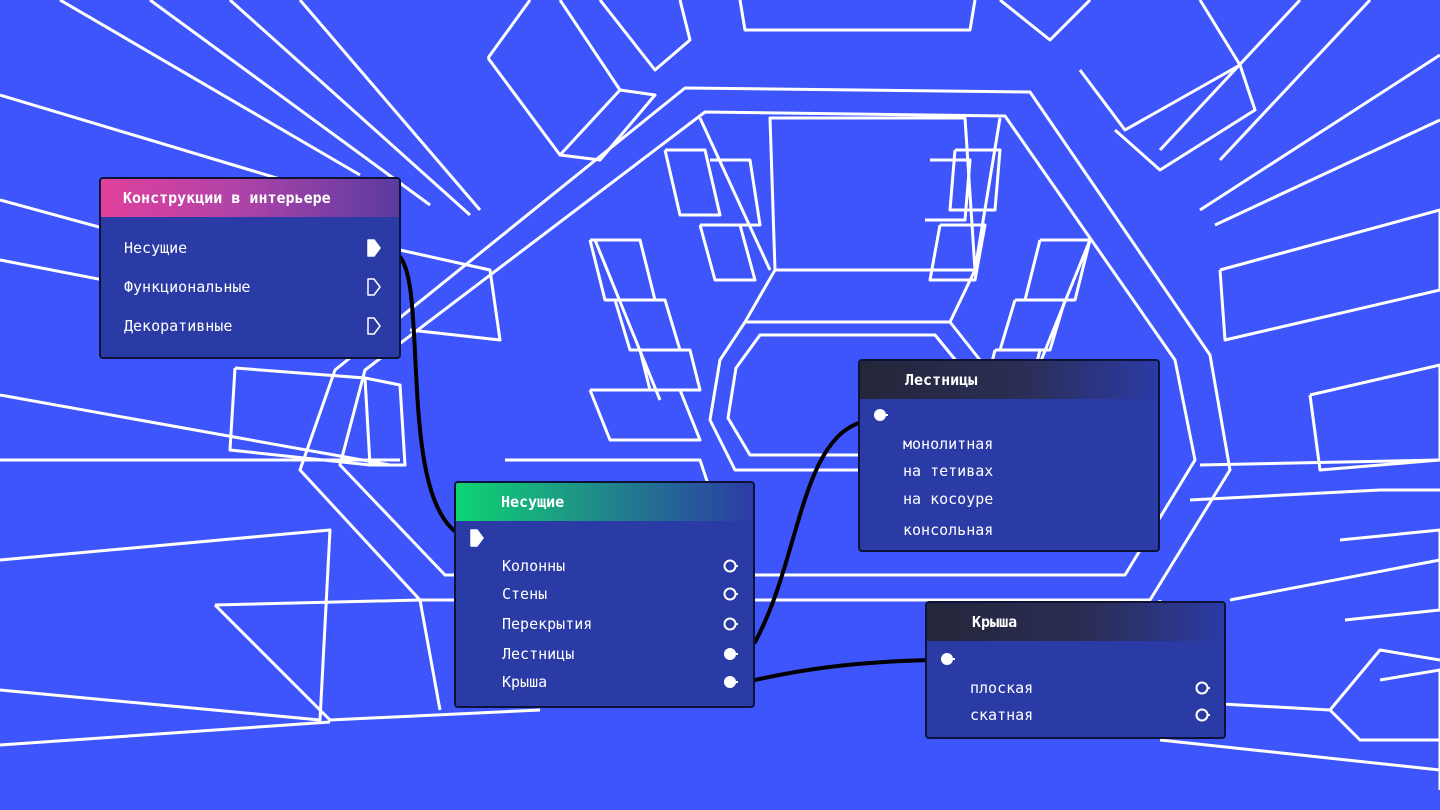 This screenshot has width=1440, height=810. I want to click on stair-type-label: монолитная, so click(948, 444).